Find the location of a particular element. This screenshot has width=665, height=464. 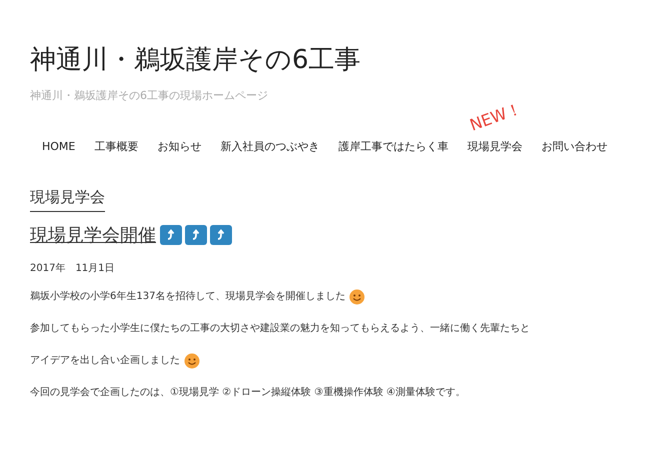

nav-link: 新入社員のつぶやき is located at coordinates (270, 146).